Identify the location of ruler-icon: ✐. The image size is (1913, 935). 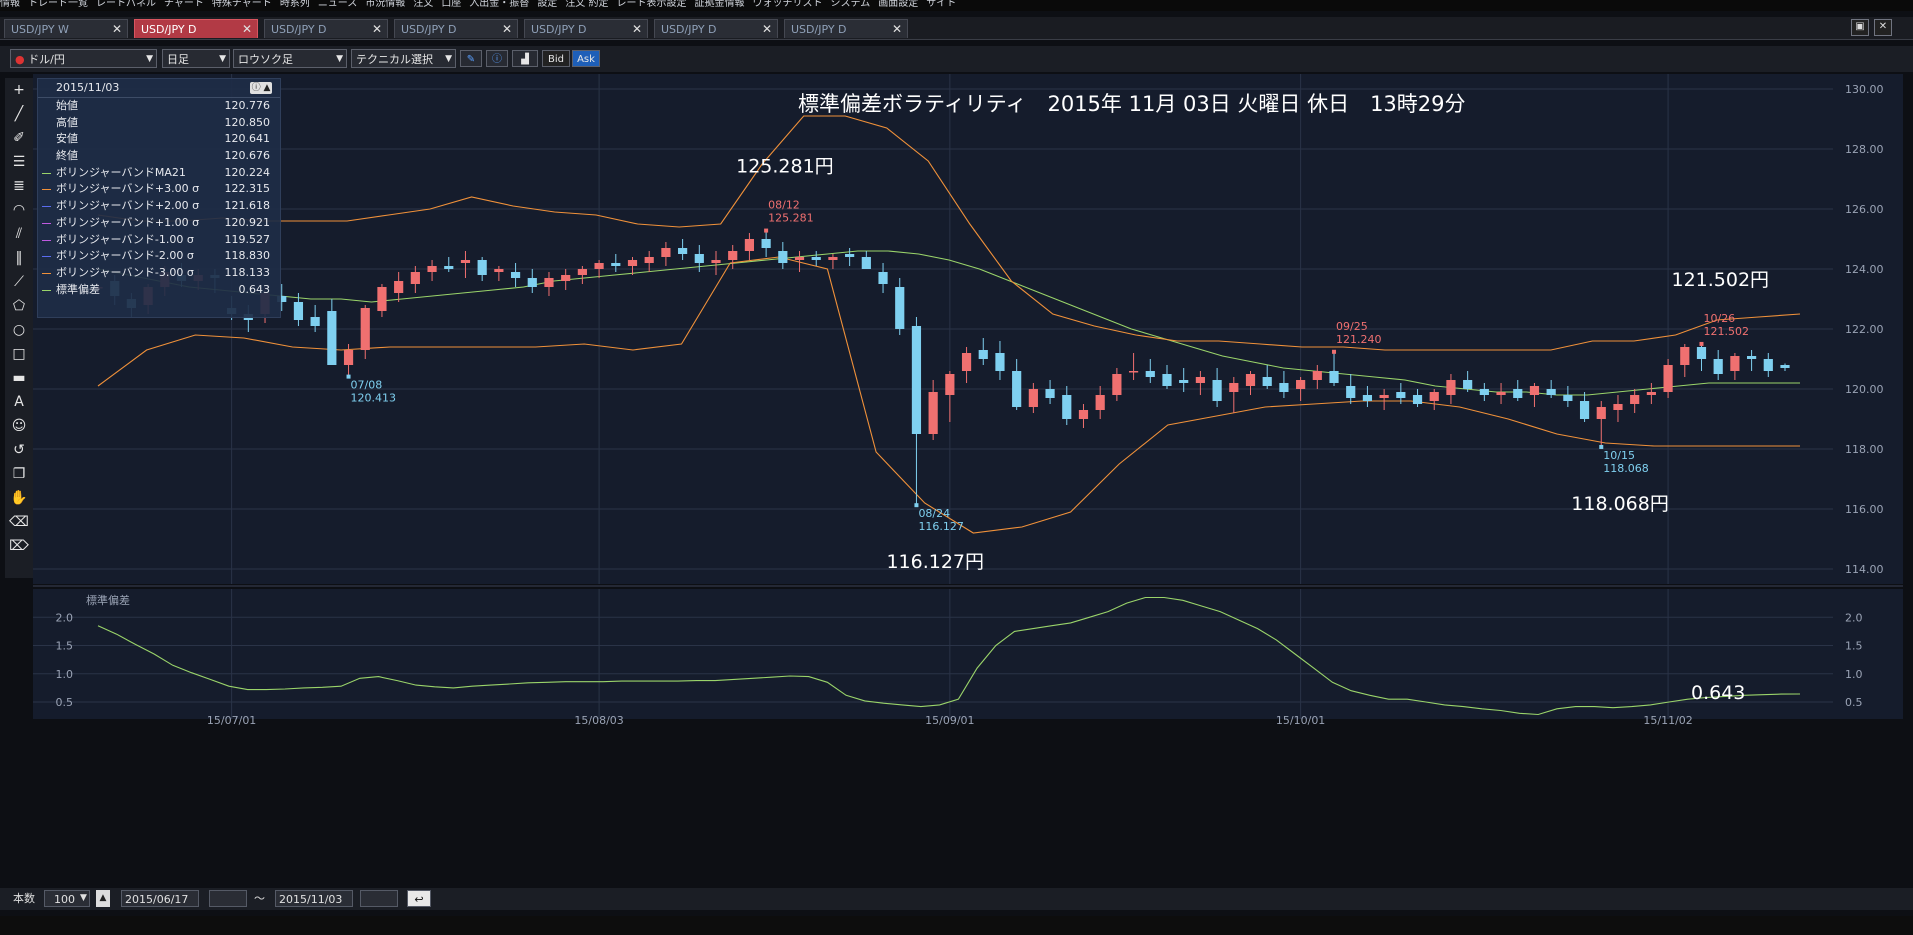
(19, 138).